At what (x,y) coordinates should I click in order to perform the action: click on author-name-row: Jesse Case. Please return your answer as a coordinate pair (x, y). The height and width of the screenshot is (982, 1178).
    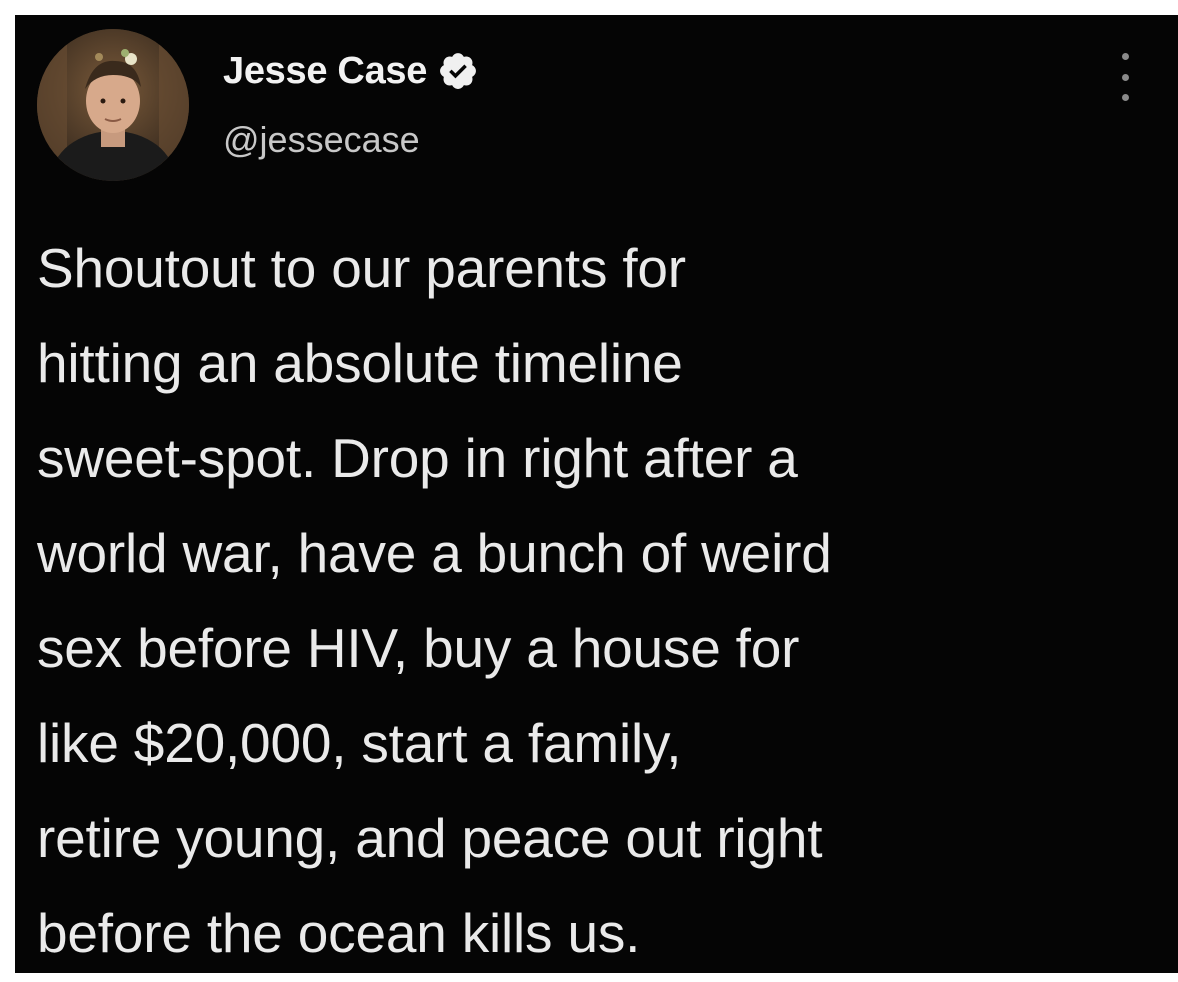
    Looking at the image, I should click on (351, 71).